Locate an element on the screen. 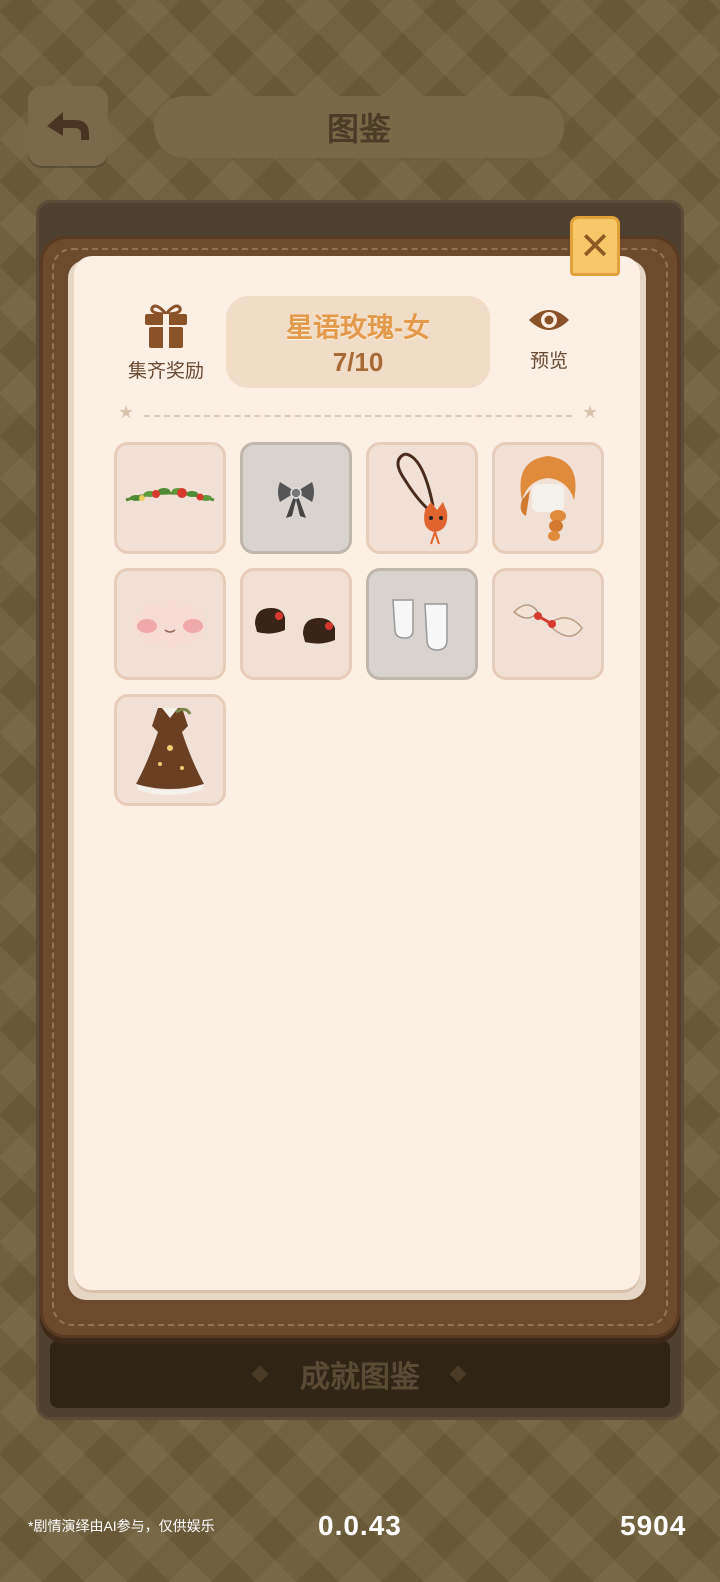 Image resolution: width=720 pixels, height=1582 pixels. socks-icon is located at coordinates (420, 625).